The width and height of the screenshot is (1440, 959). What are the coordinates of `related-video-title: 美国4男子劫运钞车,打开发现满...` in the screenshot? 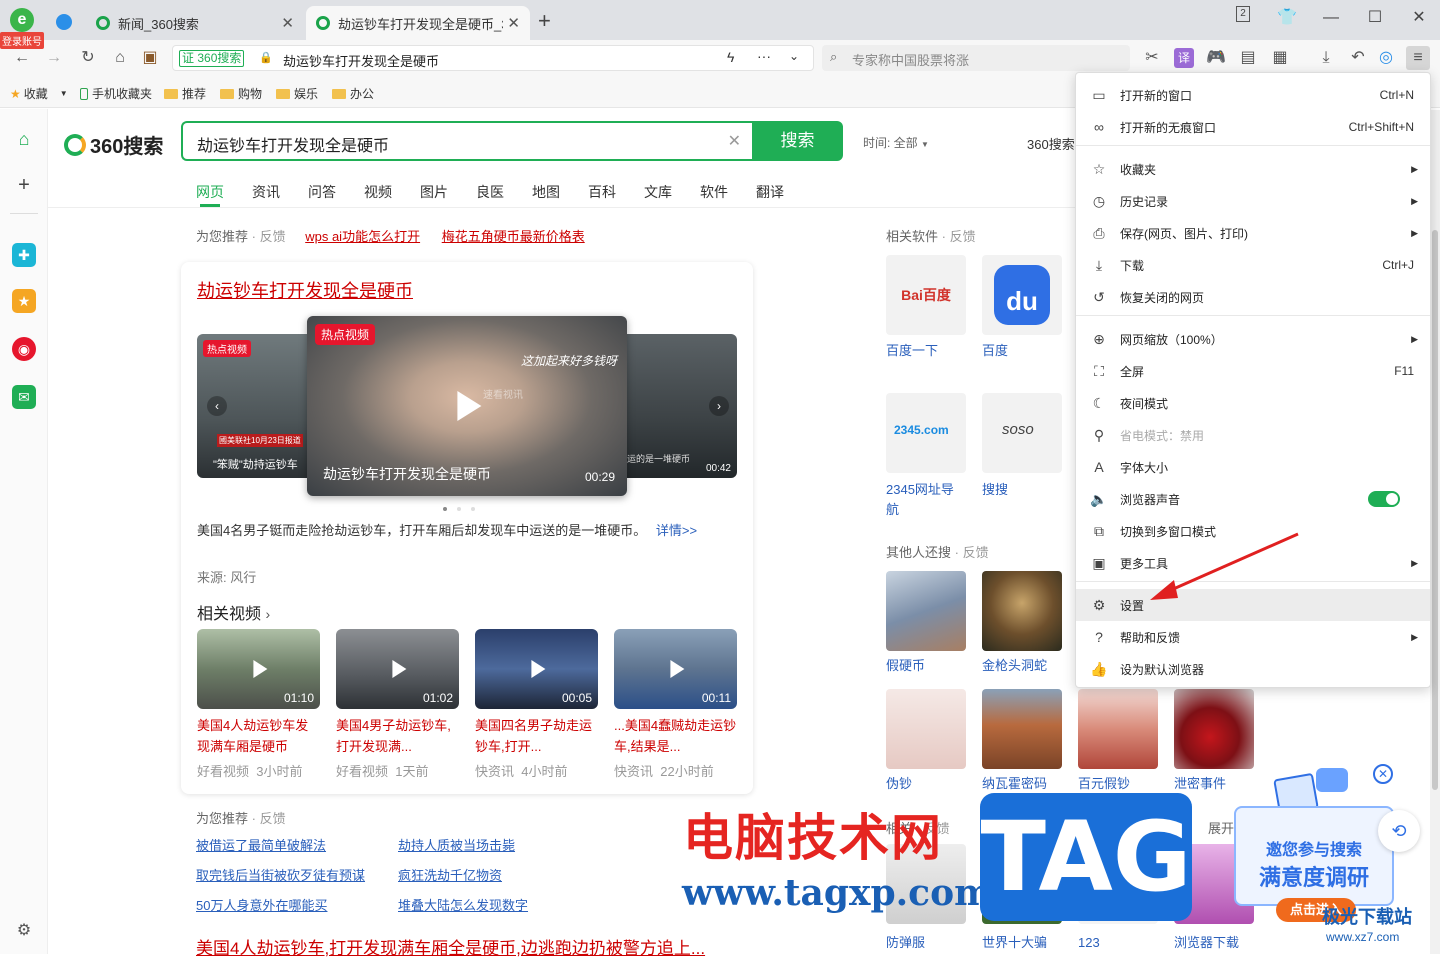 It's located at (398, 736).